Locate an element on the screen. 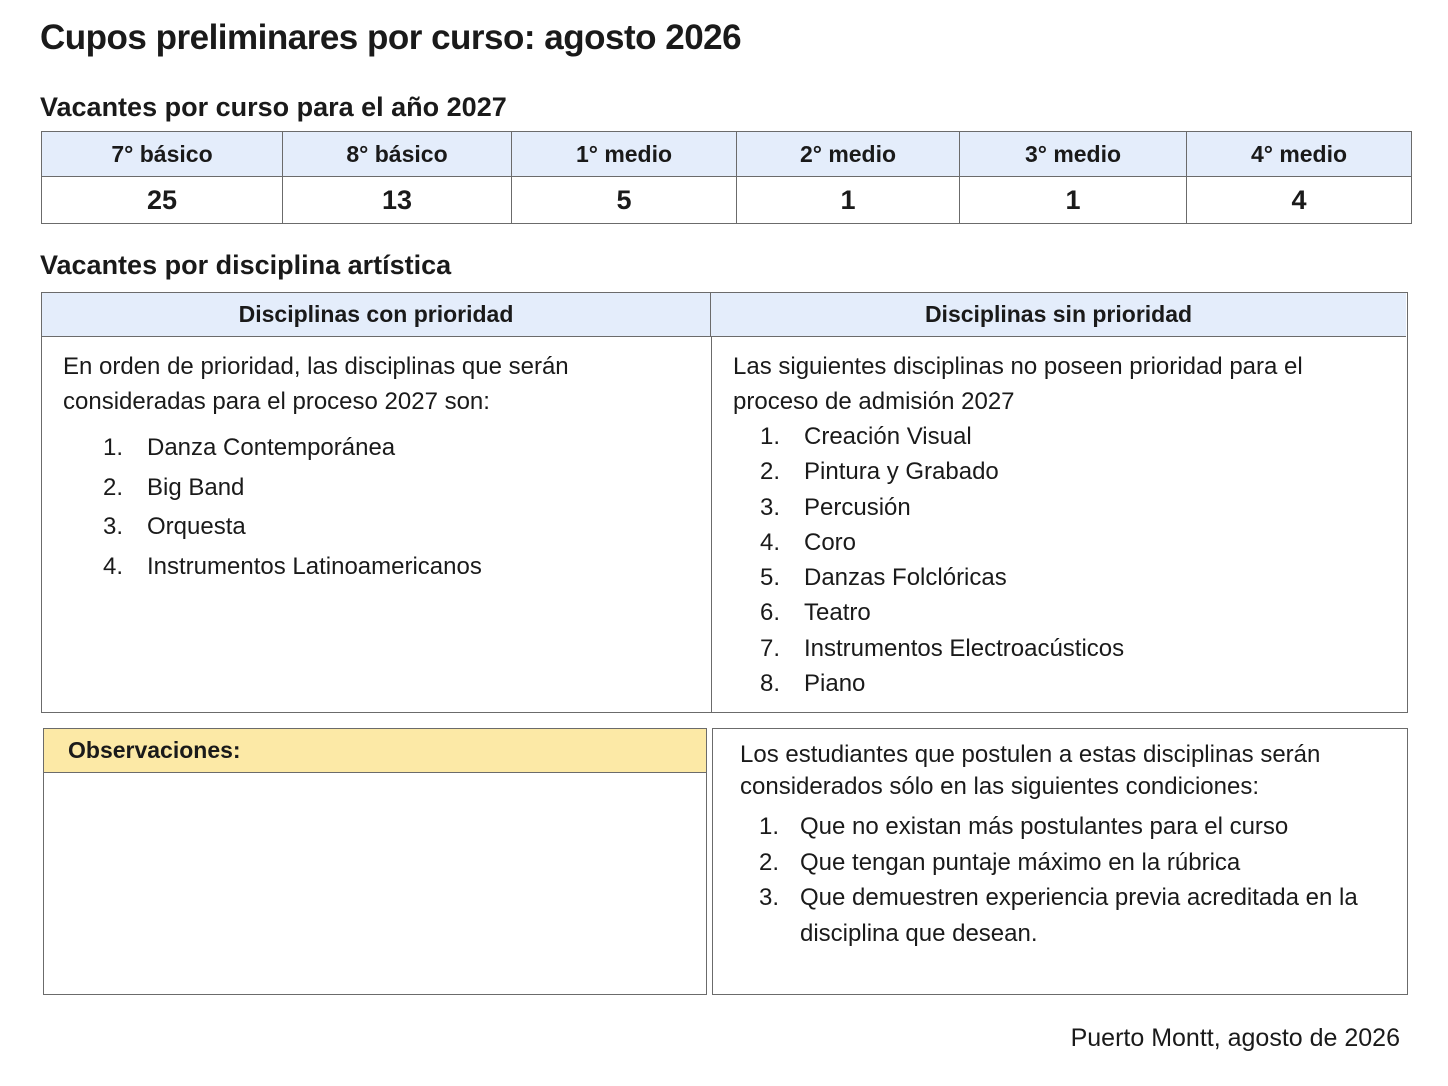 Image resolution: width=1448 pixels, height=1086 pixels. list-number: 7. is located at coordinates (770, 648).